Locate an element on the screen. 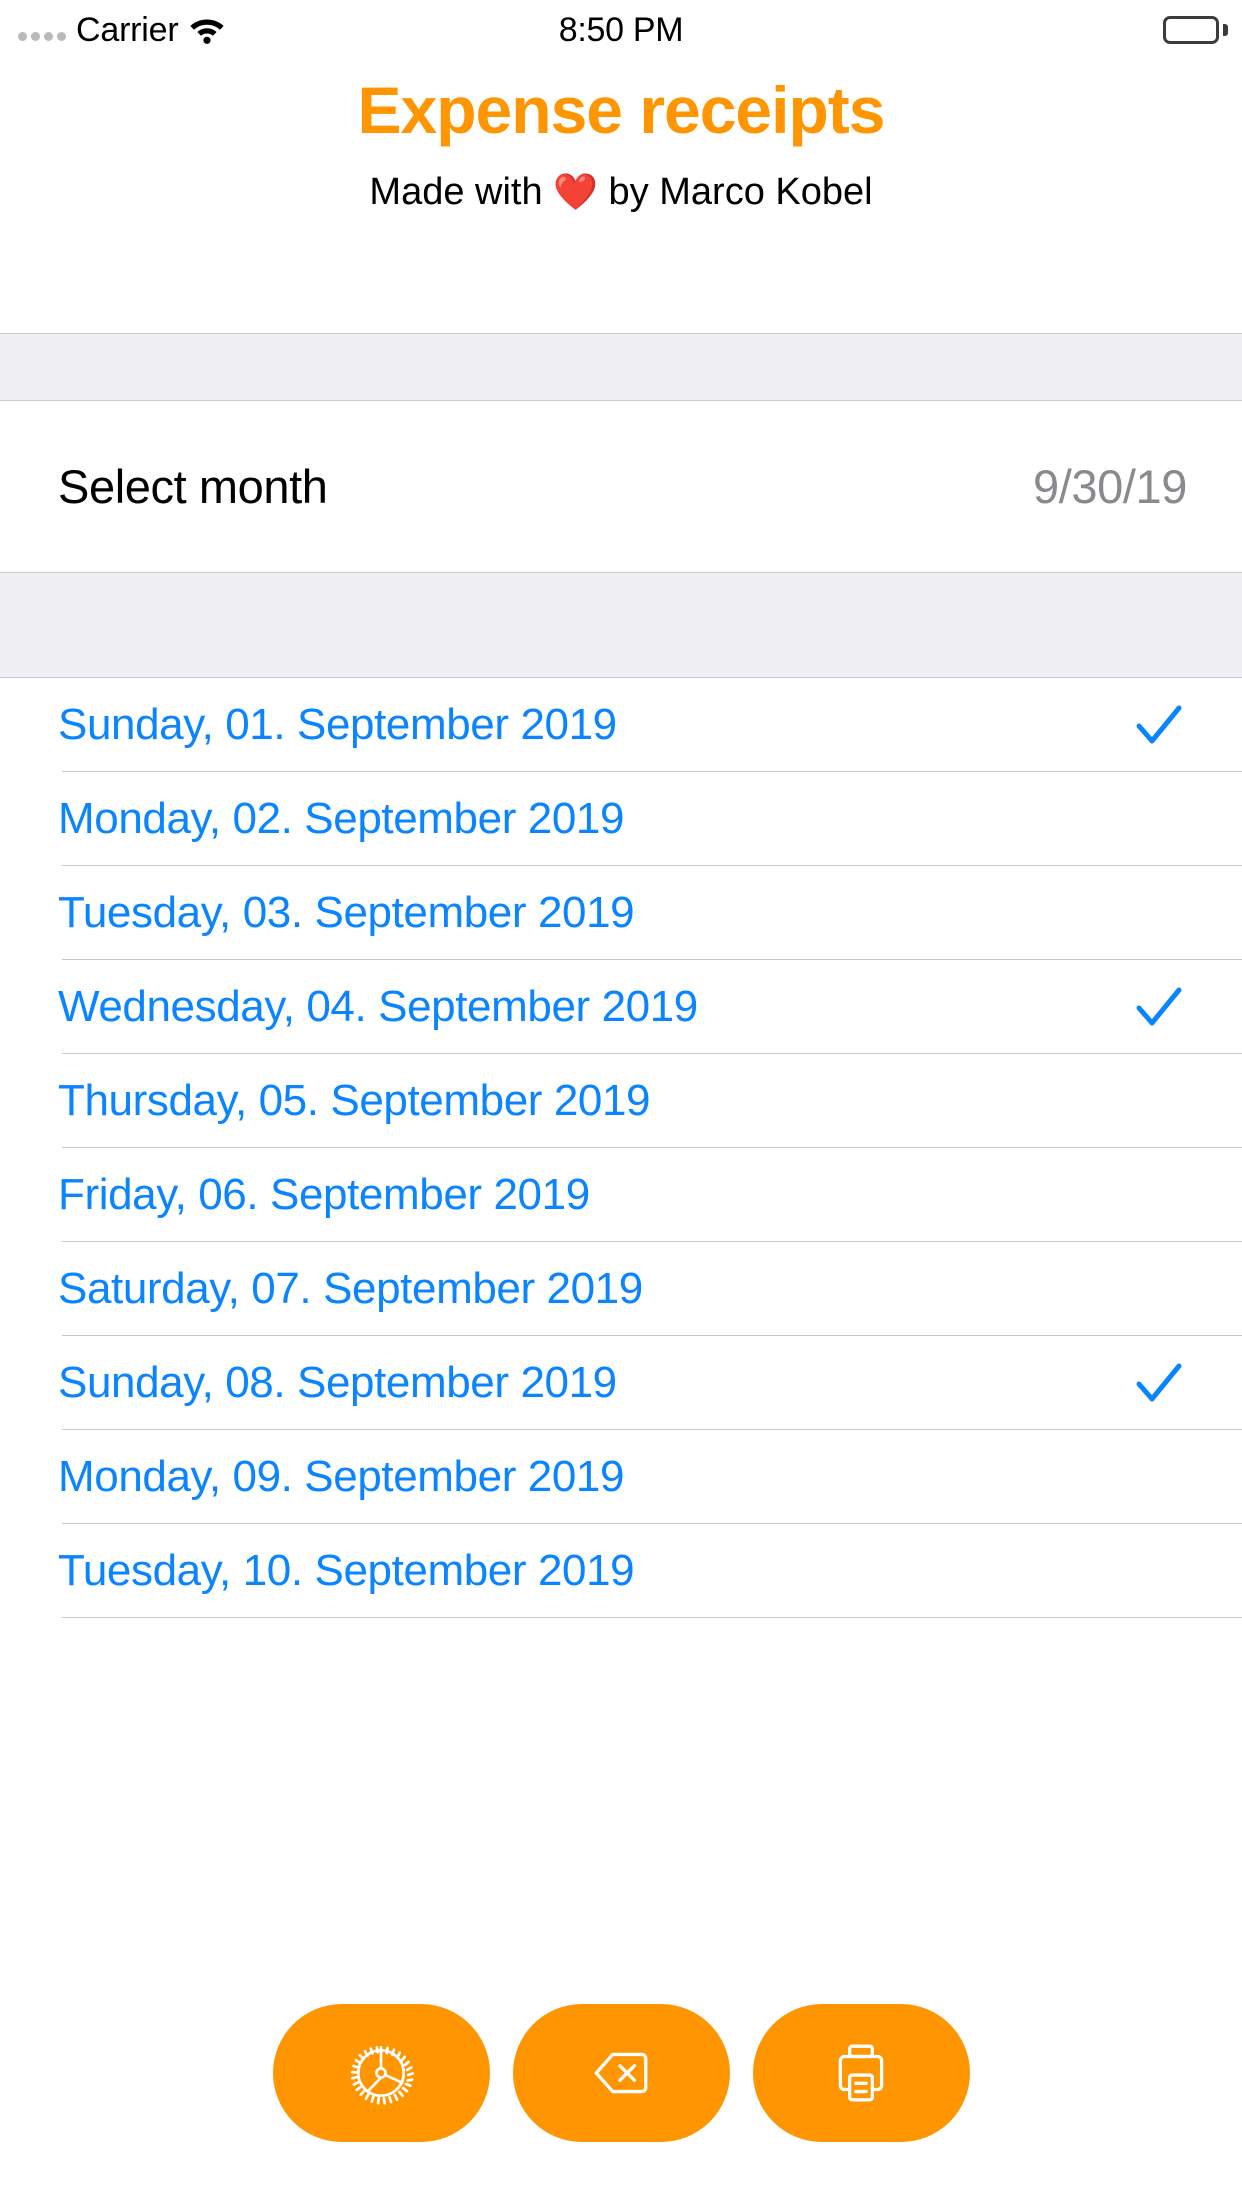 The width and height of the screenshot is (1242, 2208). select-month-label: Select month is located at coordinates (193, 486).